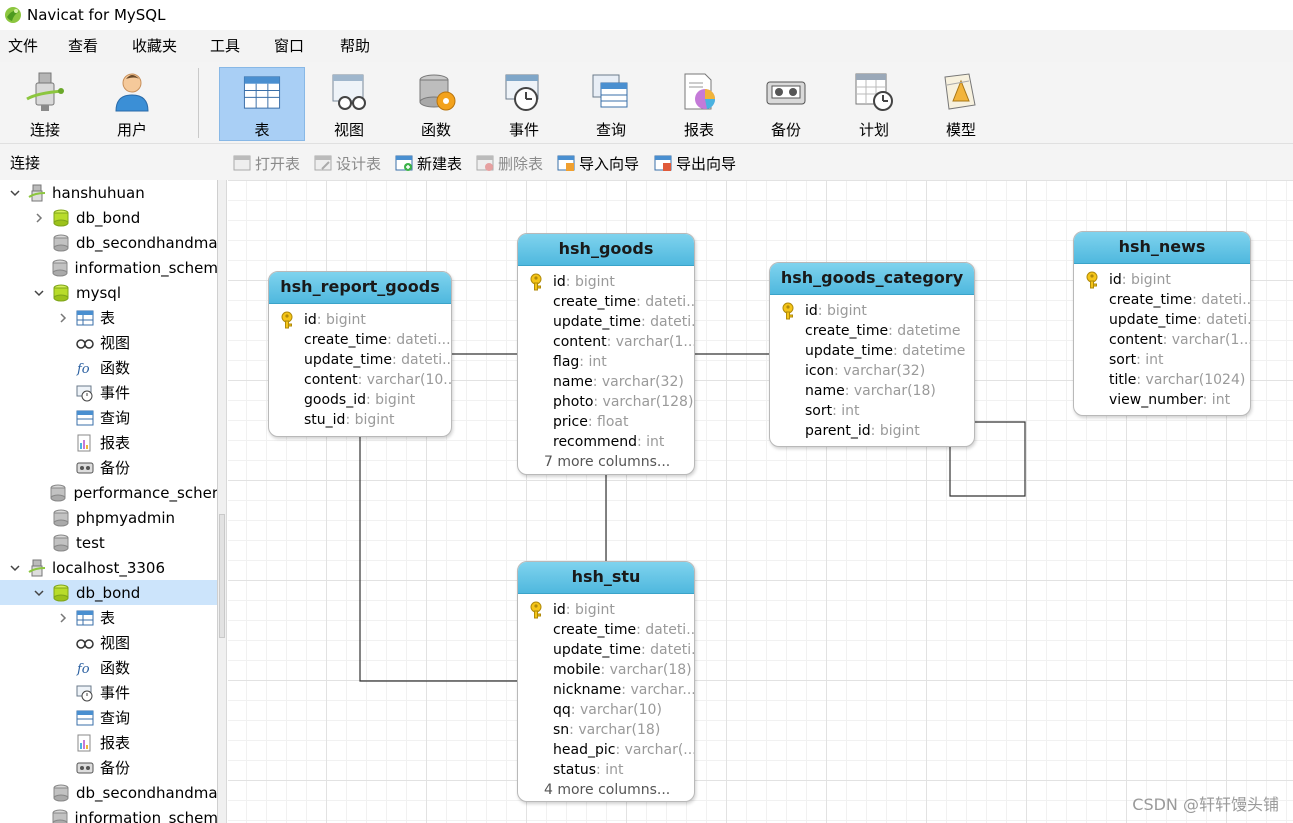 This screenshot has height=823, width=1293. What do you see at coordinates (606, 730) in the screenshot?
I see `entity-field: sn: varchar(18)` at bounding box center [606, 730].